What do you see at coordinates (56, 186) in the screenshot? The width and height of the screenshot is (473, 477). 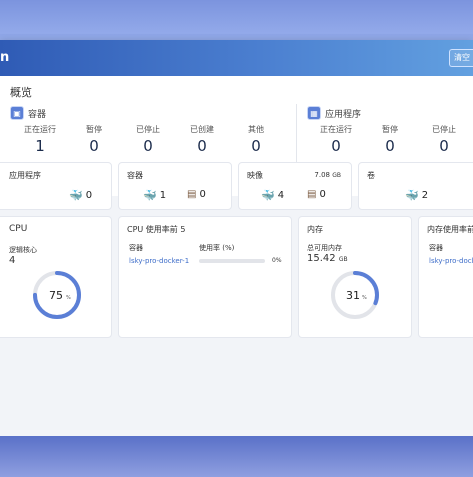 I see `apps-card: 应用程序 🐳 0` at bounding box center [56, 186].